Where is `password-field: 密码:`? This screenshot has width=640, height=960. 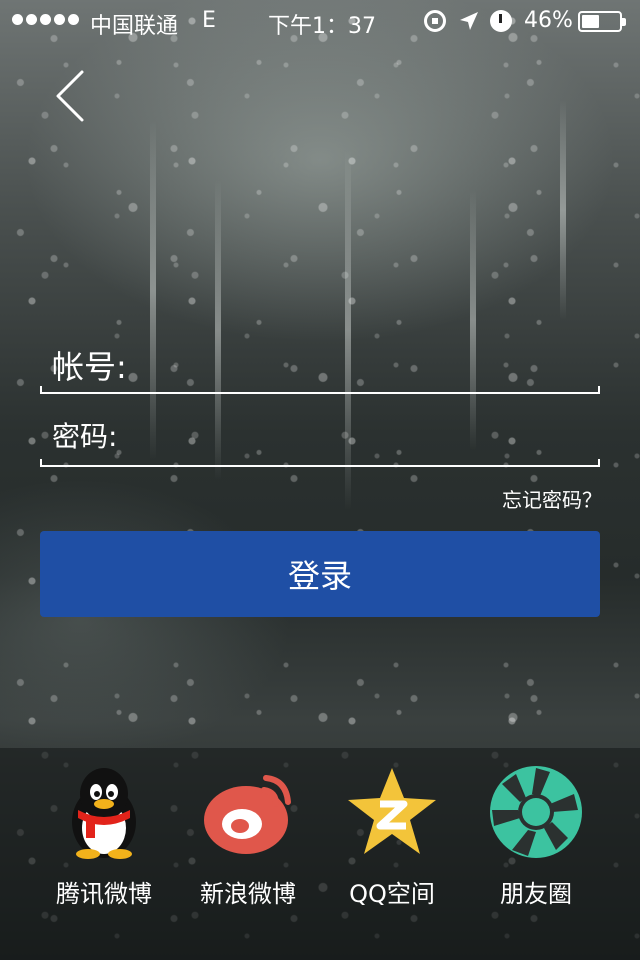
password-field: 密码: is located at coordinates (320, 436).